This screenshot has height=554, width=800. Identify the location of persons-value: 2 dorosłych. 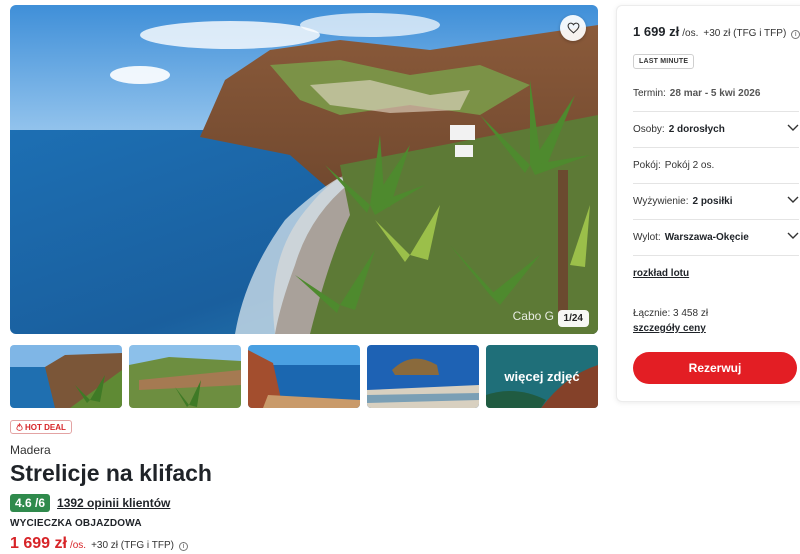
(696, 129).